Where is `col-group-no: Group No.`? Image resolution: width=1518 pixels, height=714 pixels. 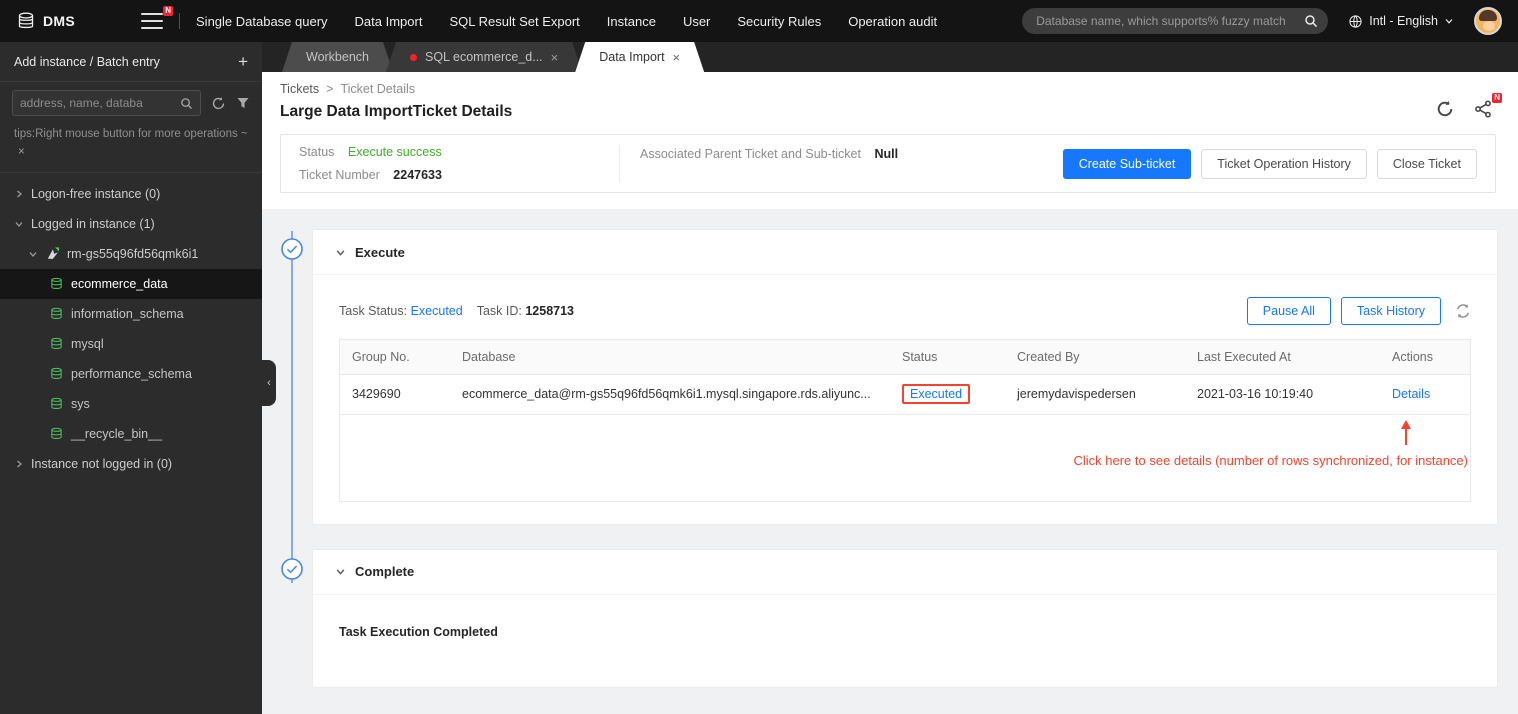 col-group-no: Group No. is located at coordinates (395, 357).